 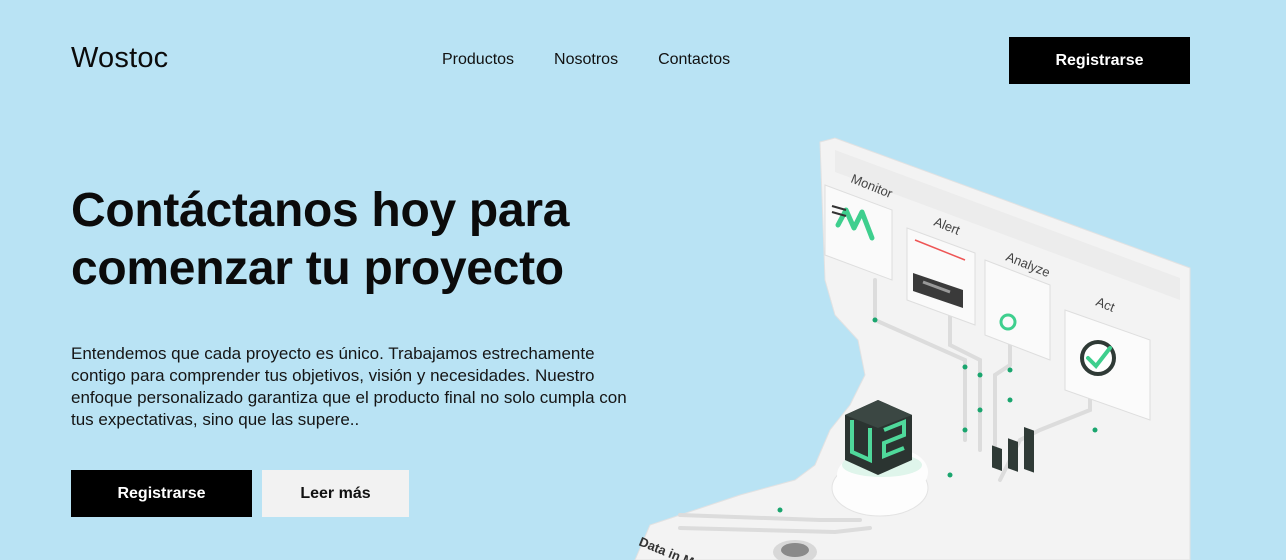 What do you see at coordinates (335, 493) in the screenshot?
I see `read-more-button: Leer más` at bounding box center [335, 493].